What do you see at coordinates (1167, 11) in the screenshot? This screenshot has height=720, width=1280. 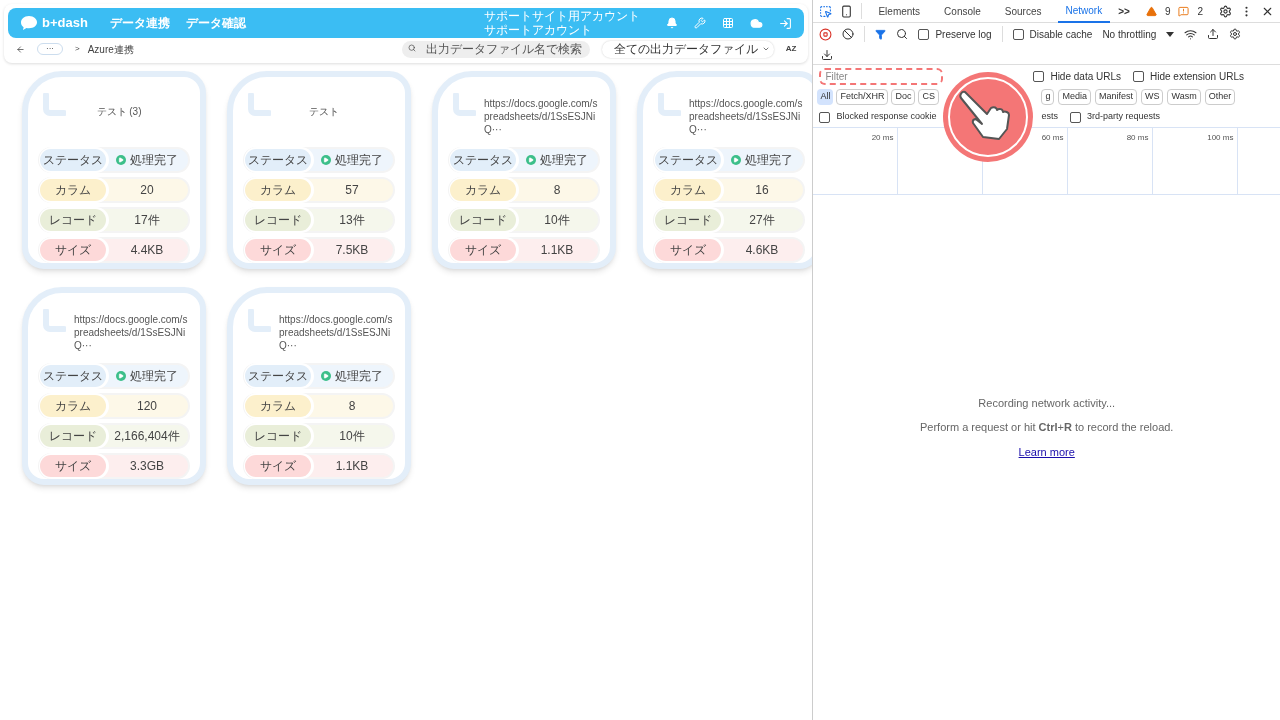 I see `warning-count: 9` at bounding box center [1167, 11].